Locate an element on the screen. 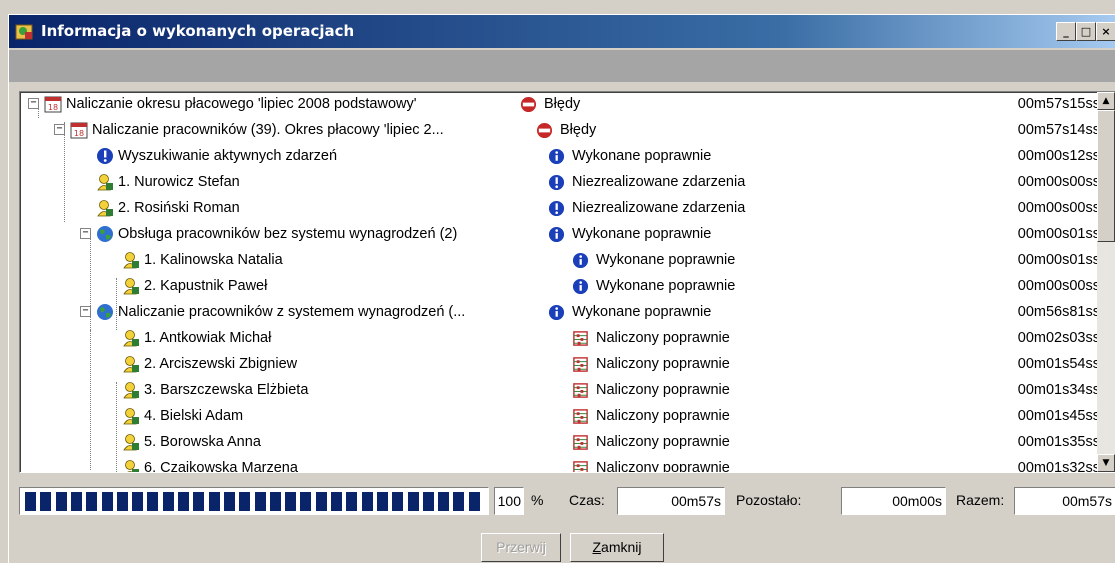 The height and width of the screenshot is (563, 1115). tree-row-status: Błędy is located at coordinates (578, 130).